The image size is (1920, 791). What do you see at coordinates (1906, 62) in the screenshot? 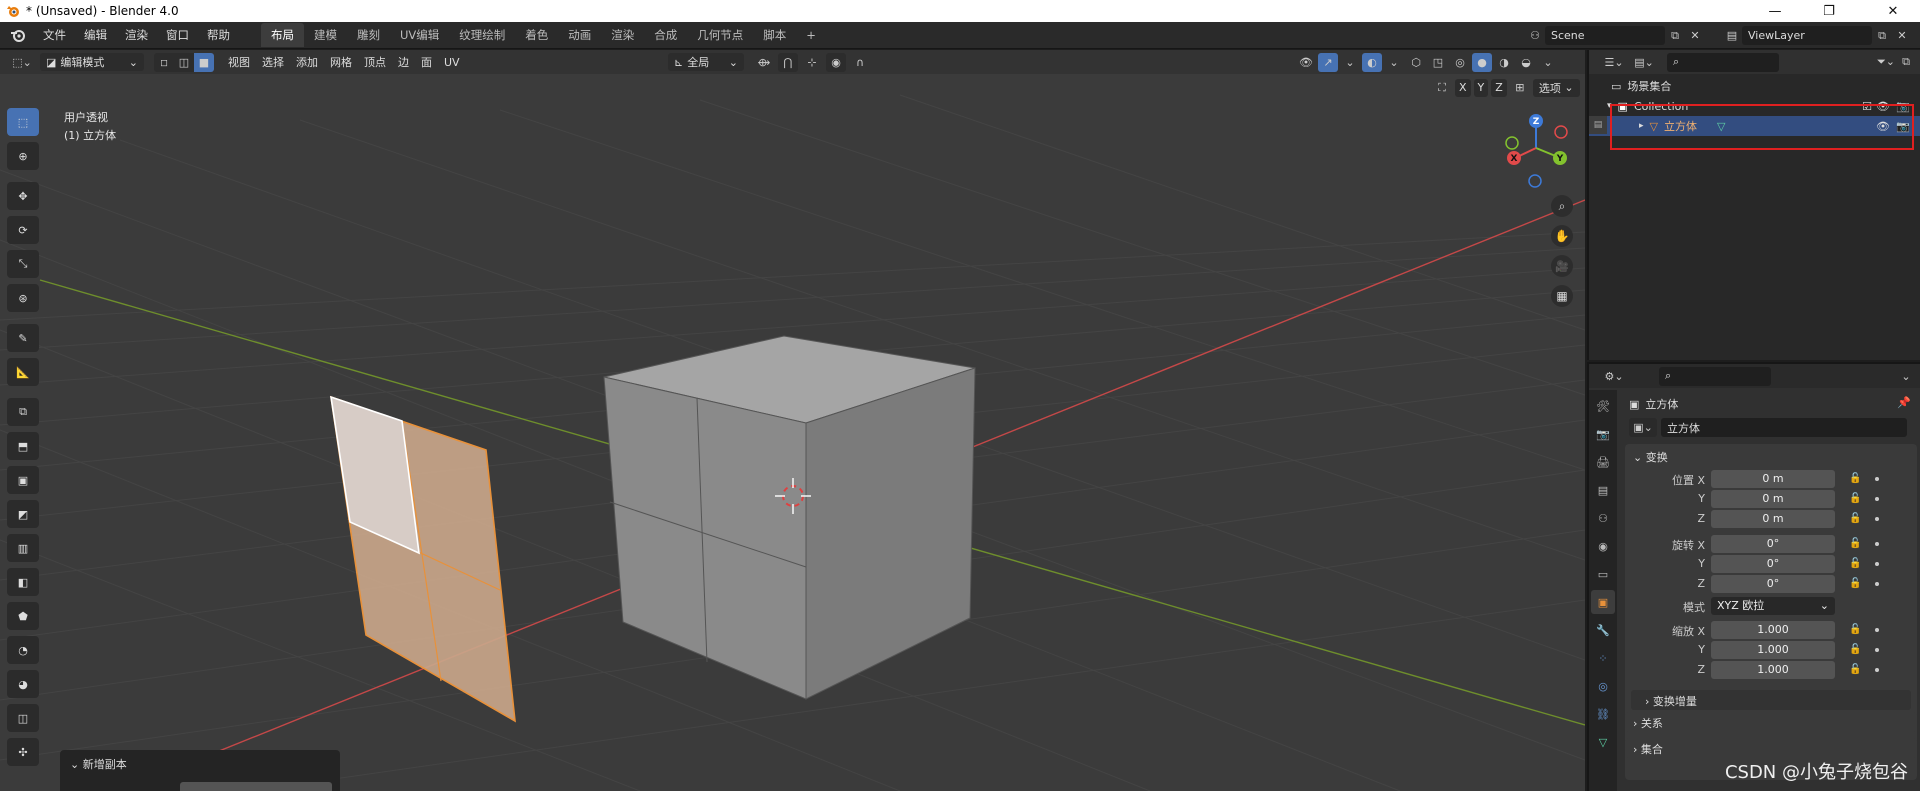
I see `new-collection-icon: ⧉` at bounding box center [1906, 62].